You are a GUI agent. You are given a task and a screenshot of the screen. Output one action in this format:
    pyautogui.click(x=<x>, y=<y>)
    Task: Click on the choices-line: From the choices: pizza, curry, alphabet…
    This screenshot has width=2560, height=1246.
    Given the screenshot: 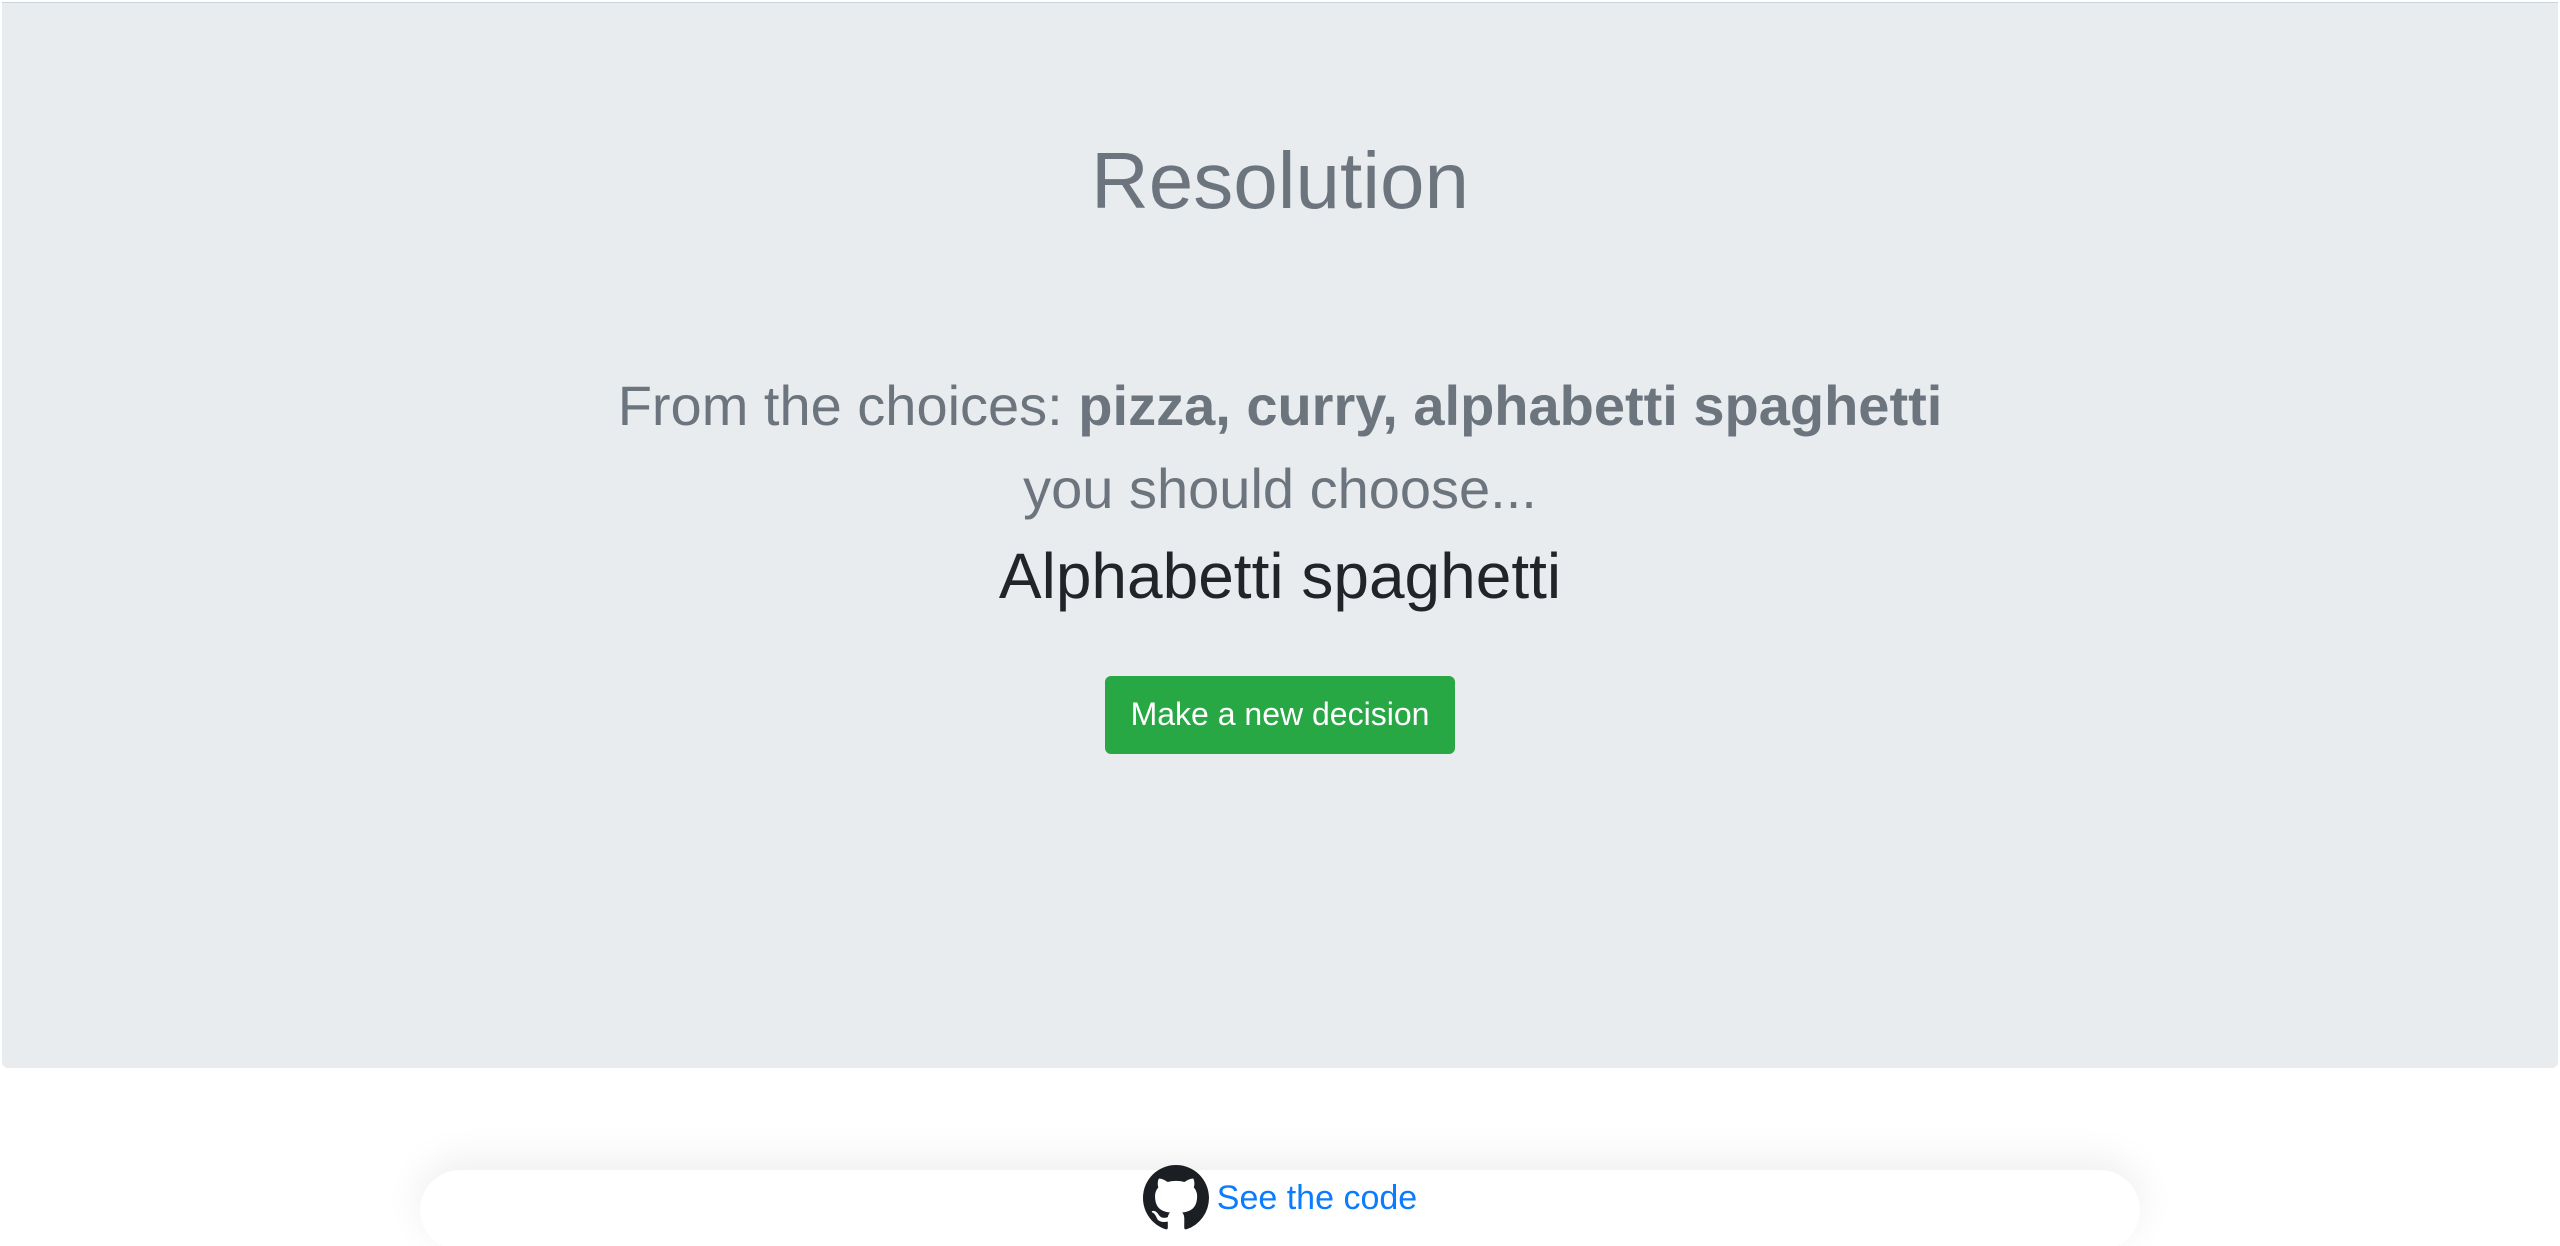 What is the action you would take?
    pyautogui.click(x=1280, y=406)
    